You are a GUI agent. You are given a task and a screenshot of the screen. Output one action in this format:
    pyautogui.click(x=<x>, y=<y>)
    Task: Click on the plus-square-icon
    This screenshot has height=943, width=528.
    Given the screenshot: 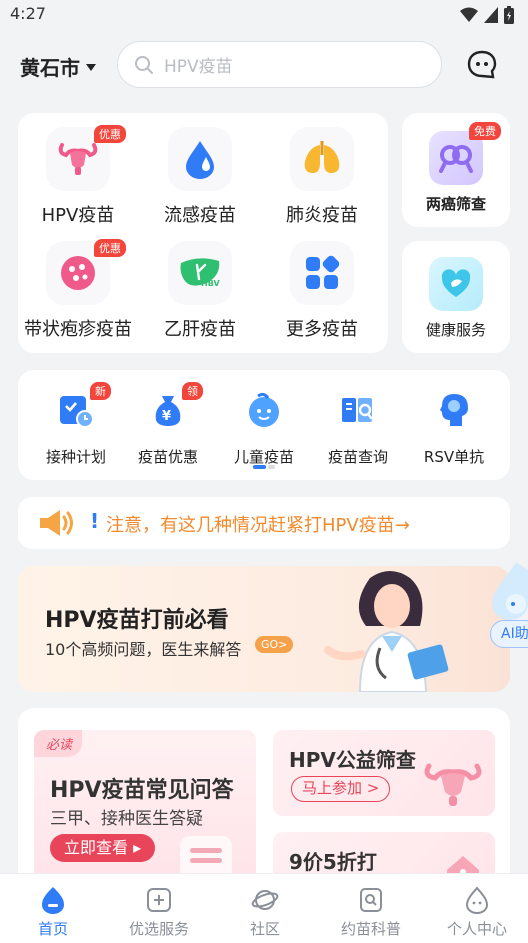 What is the action you would take?
    pyautogui.click(x=159, y=900)
    